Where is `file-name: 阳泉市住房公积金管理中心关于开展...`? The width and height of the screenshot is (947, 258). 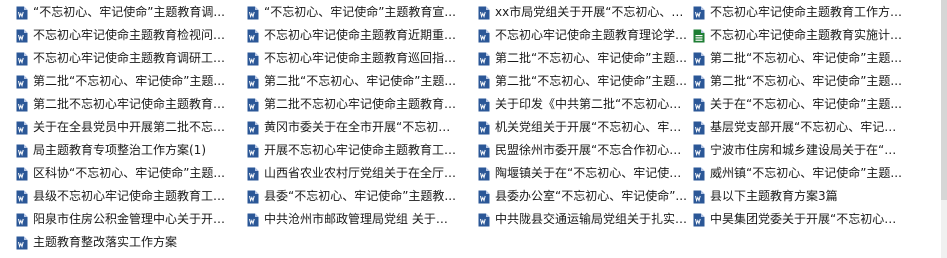 file-name: 阳泉市住房公积金管理中心关于开展... is located at coordinates (130, 219).